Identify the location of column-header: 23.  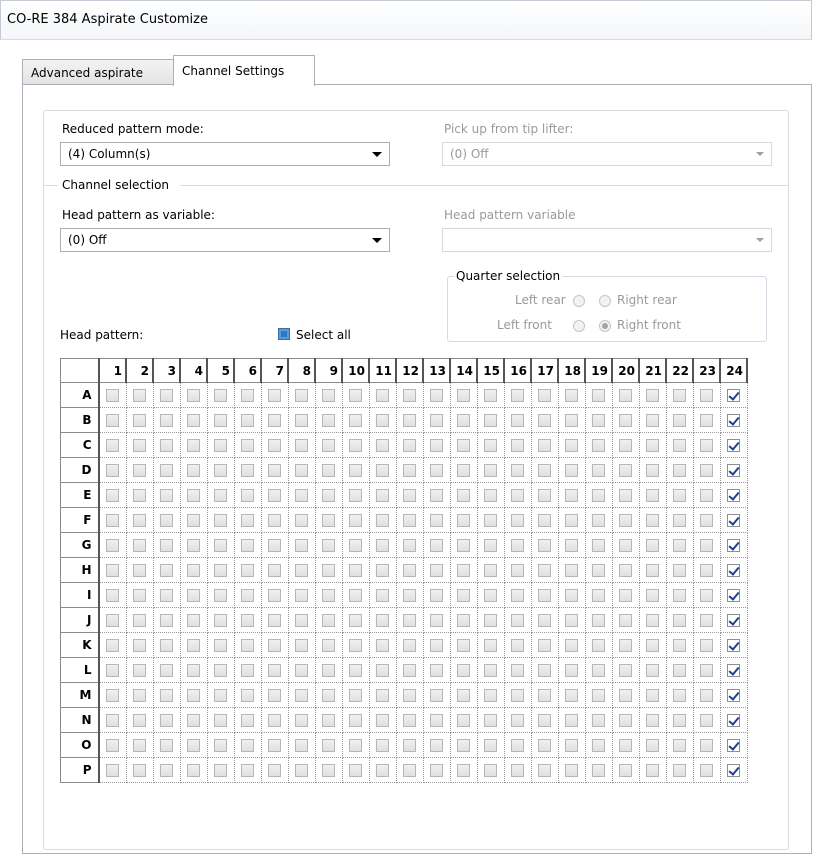
(706, 370).